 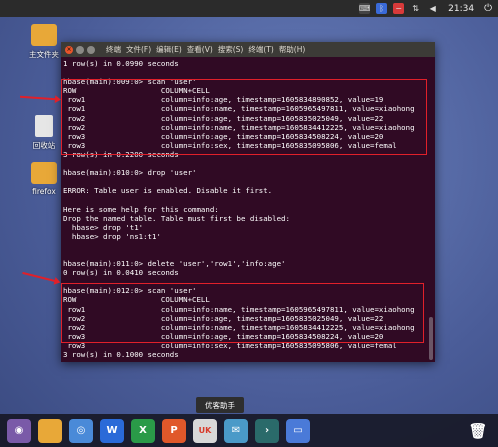 I want to click on menu-item-search: 搜索(S), so click(x=231, y=49).